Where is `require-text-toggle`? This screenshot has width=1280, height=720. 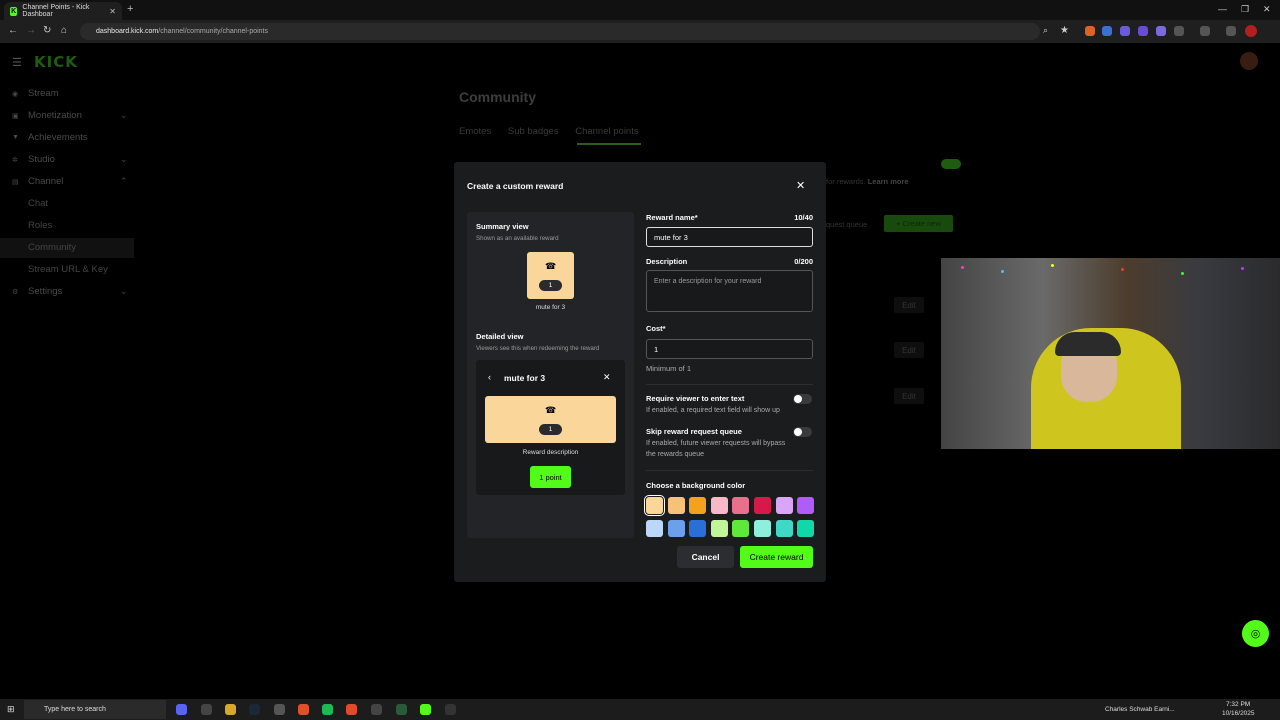
require-text-toggle is located at coordinates (802, 399).